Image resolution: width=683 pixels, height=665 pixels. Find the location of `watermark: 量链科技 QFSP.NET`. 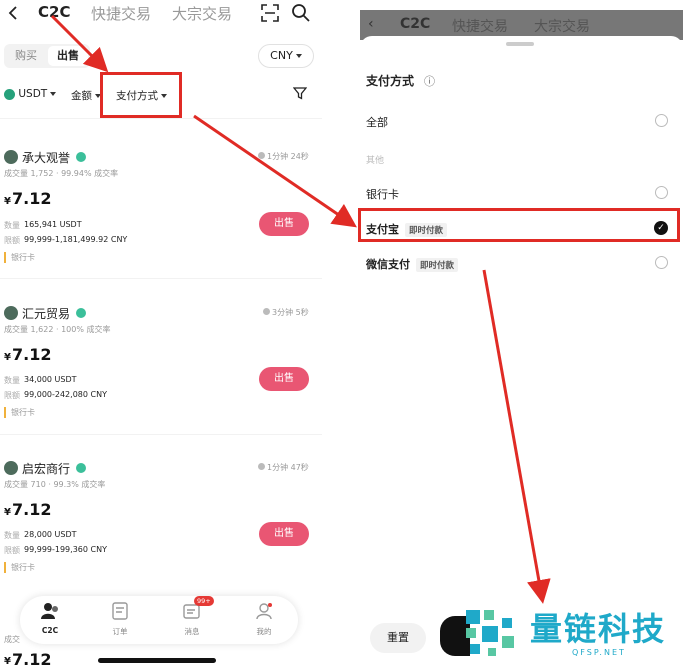

watermark: 量链科技 QFSP.NET is located at coordinates (572, 633).